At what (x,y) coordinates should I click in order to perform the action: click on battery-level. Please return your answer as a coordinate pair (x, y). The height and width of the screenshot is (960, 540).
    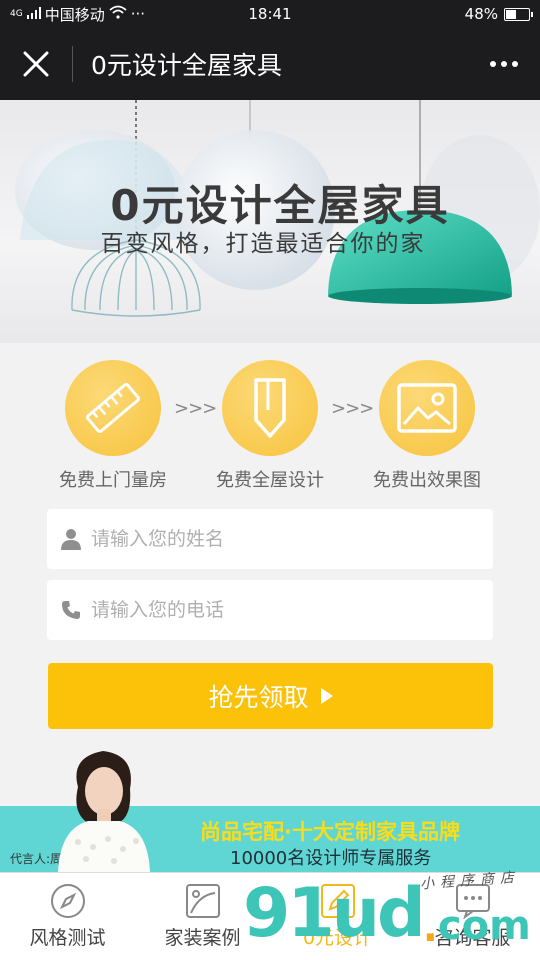
    Looking at the image, I should click on (511, 14).